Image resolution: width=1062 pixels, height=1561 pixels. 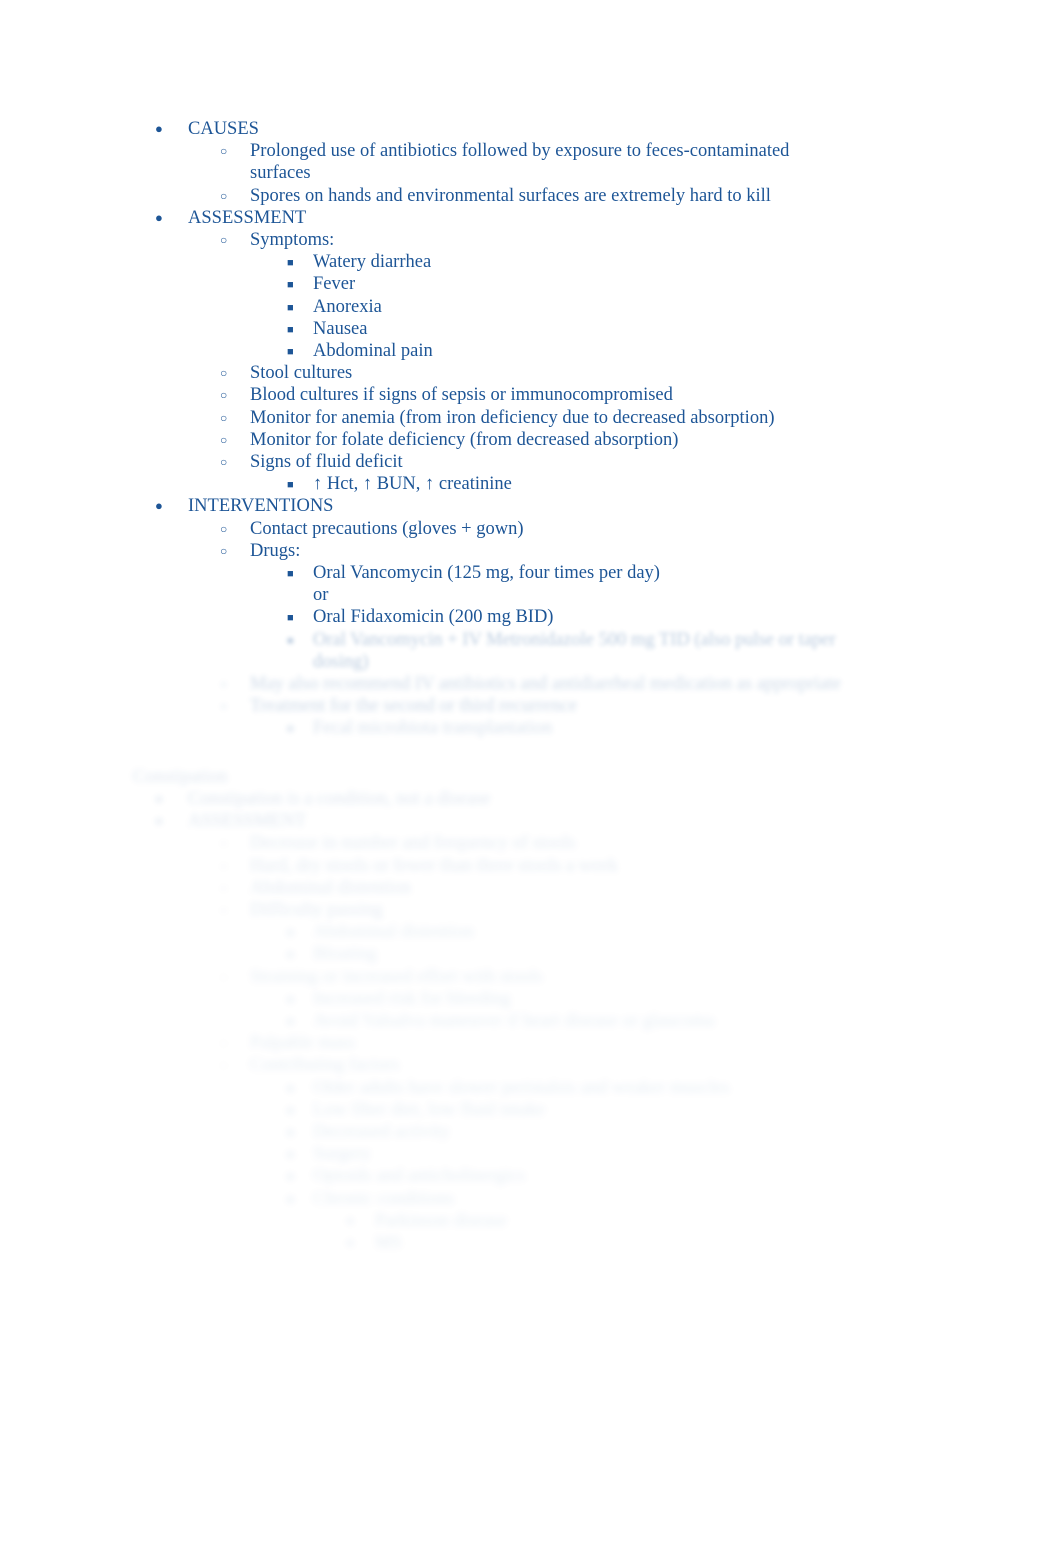 I want to click on outline-text: Signs of fluid deficit, so click(x=326, y=462).